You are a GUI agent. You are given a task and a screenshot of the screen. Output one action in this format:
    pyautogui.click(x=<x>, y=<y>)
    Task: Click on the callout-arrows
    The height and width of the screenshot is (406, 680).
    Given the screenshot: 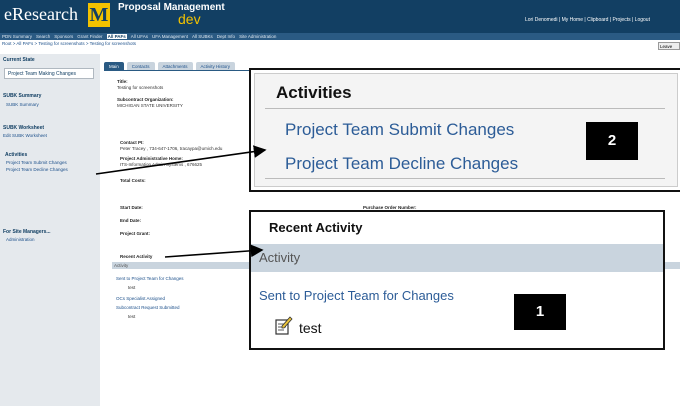 What is the action you would take?
    pyautogui.click(x=181, y=201)
    